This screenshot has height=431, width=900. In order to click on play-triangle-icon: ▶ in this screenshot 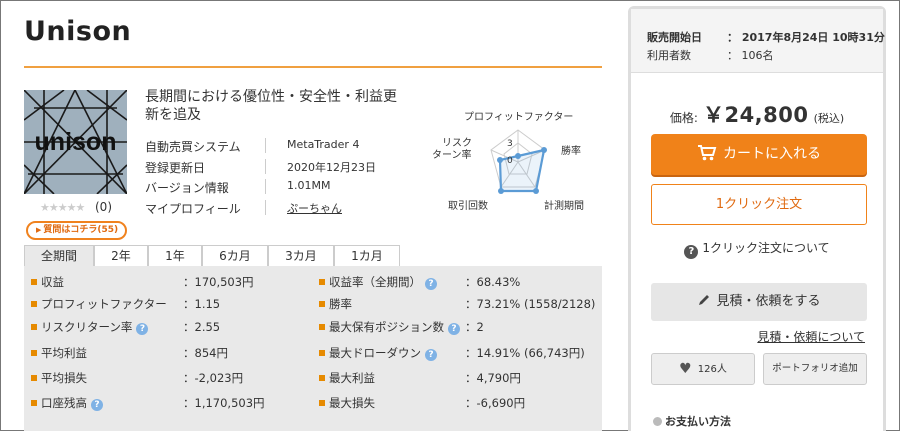, I will do `click(39, 230)`.